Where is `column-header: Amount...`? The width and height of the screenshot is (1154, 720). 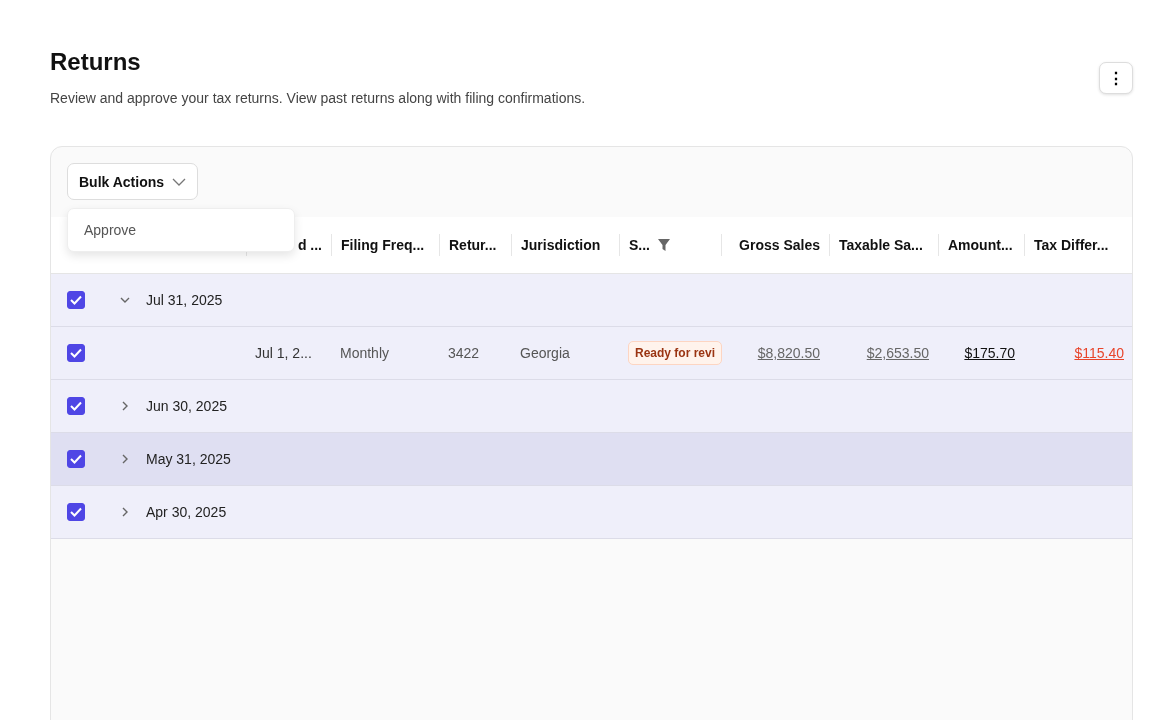 column-header: Amount... is located at coordinates (981, 245).